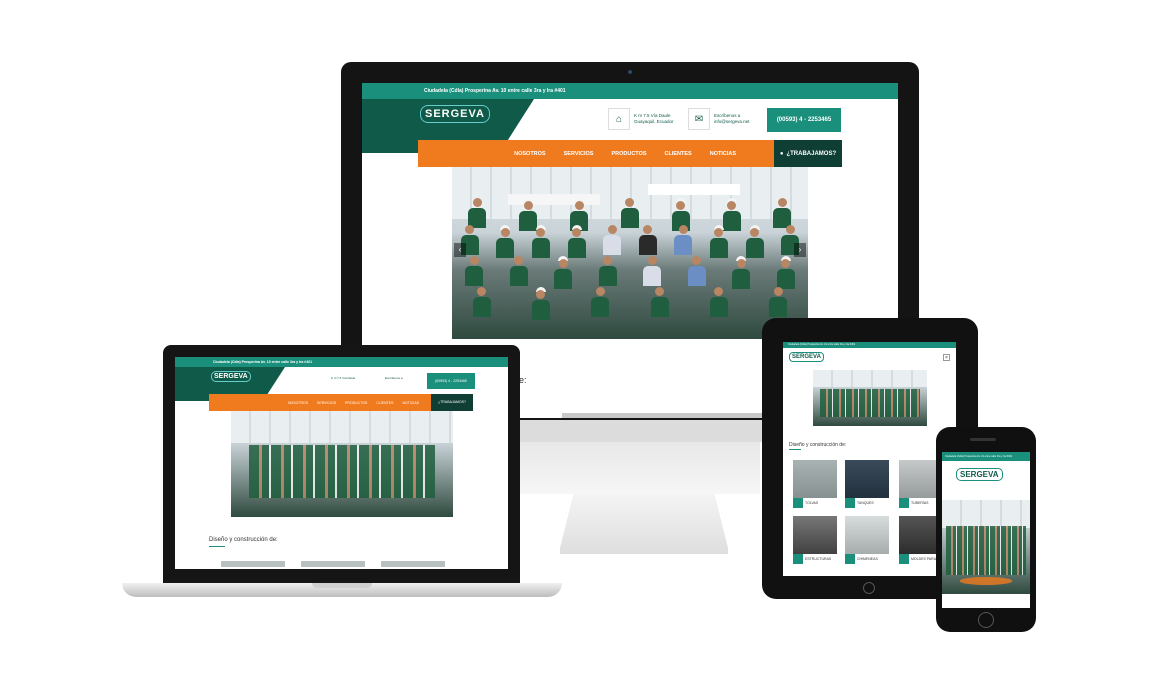 This screenshot has width=1158, height=695. Describe the element at coordinates (460, 250) in the screenshot. I see `arrow-left-icon: ‹` at that location.